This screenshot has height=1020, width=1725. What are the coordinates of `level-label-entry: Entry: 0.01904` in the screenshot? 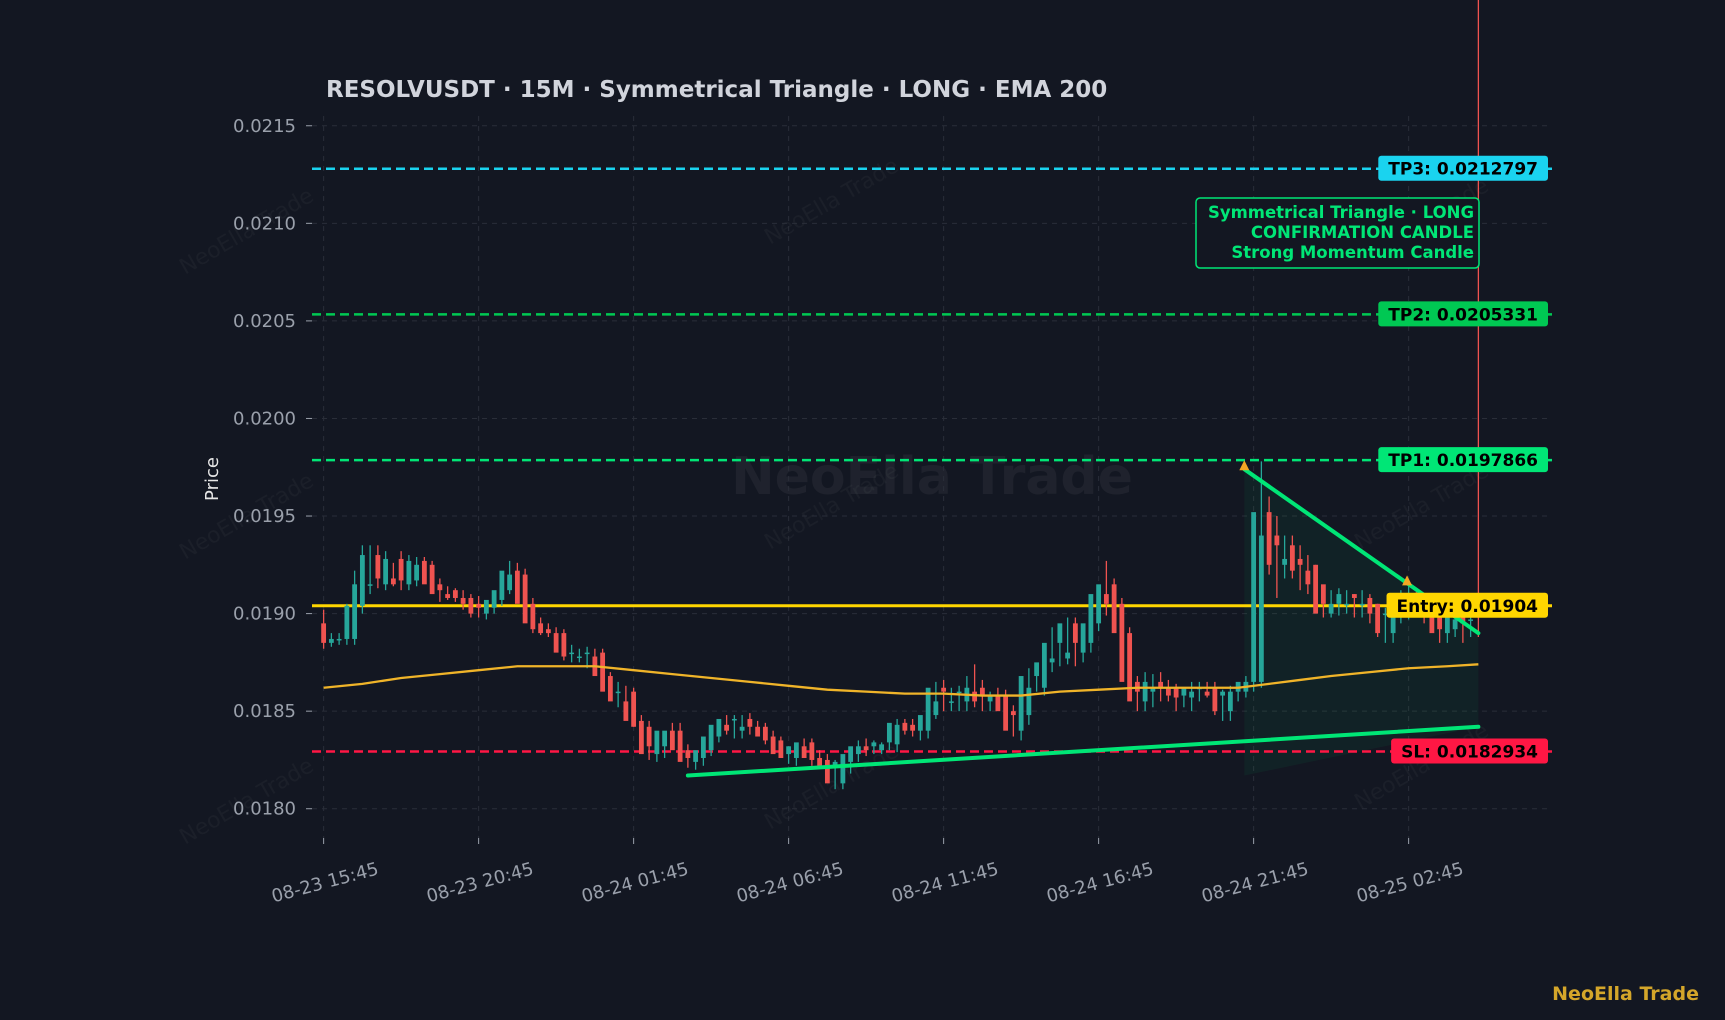 It's located at (1468, 607).